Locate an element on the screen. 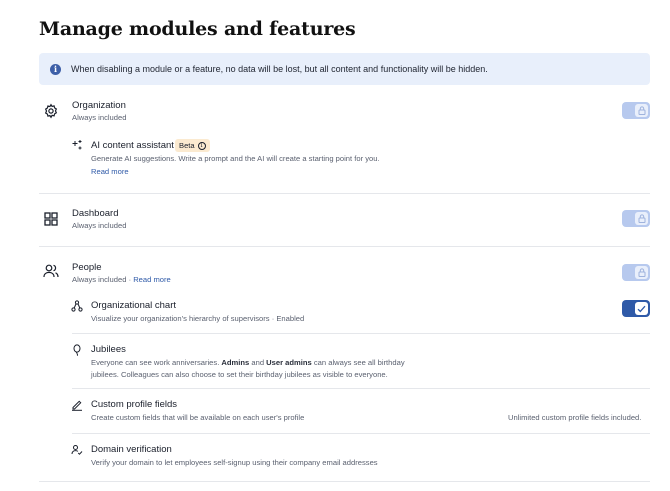 This screenshot has height=491, width=670. desc-text: can always see all birthday is located at coordinates (358, 362).